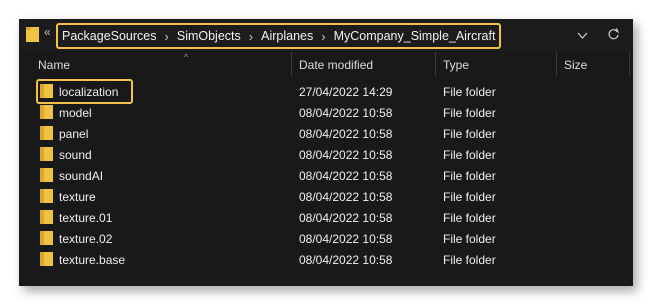 The image size is (652, 306). I want to click on file-row: sound 08/04/2022 10:58 File folder, so click(326, 154).